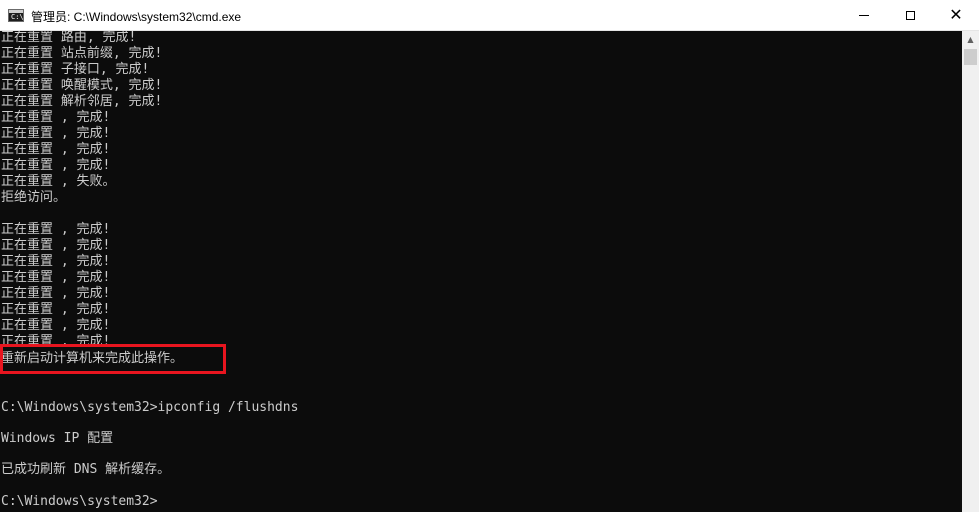 The image size is (979, 512). Describe the element at coordinates (82, 101) in the screenshot. I see `console-line: 正在重置 解析邻居, 完成!` at that location.